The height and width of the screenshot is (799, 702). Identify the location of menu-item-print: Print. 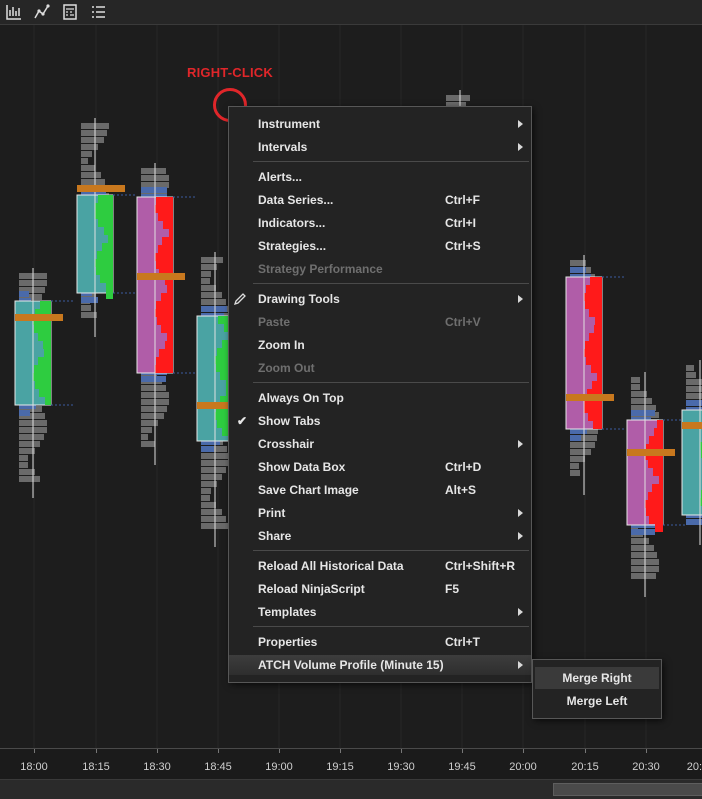
(380, 513).